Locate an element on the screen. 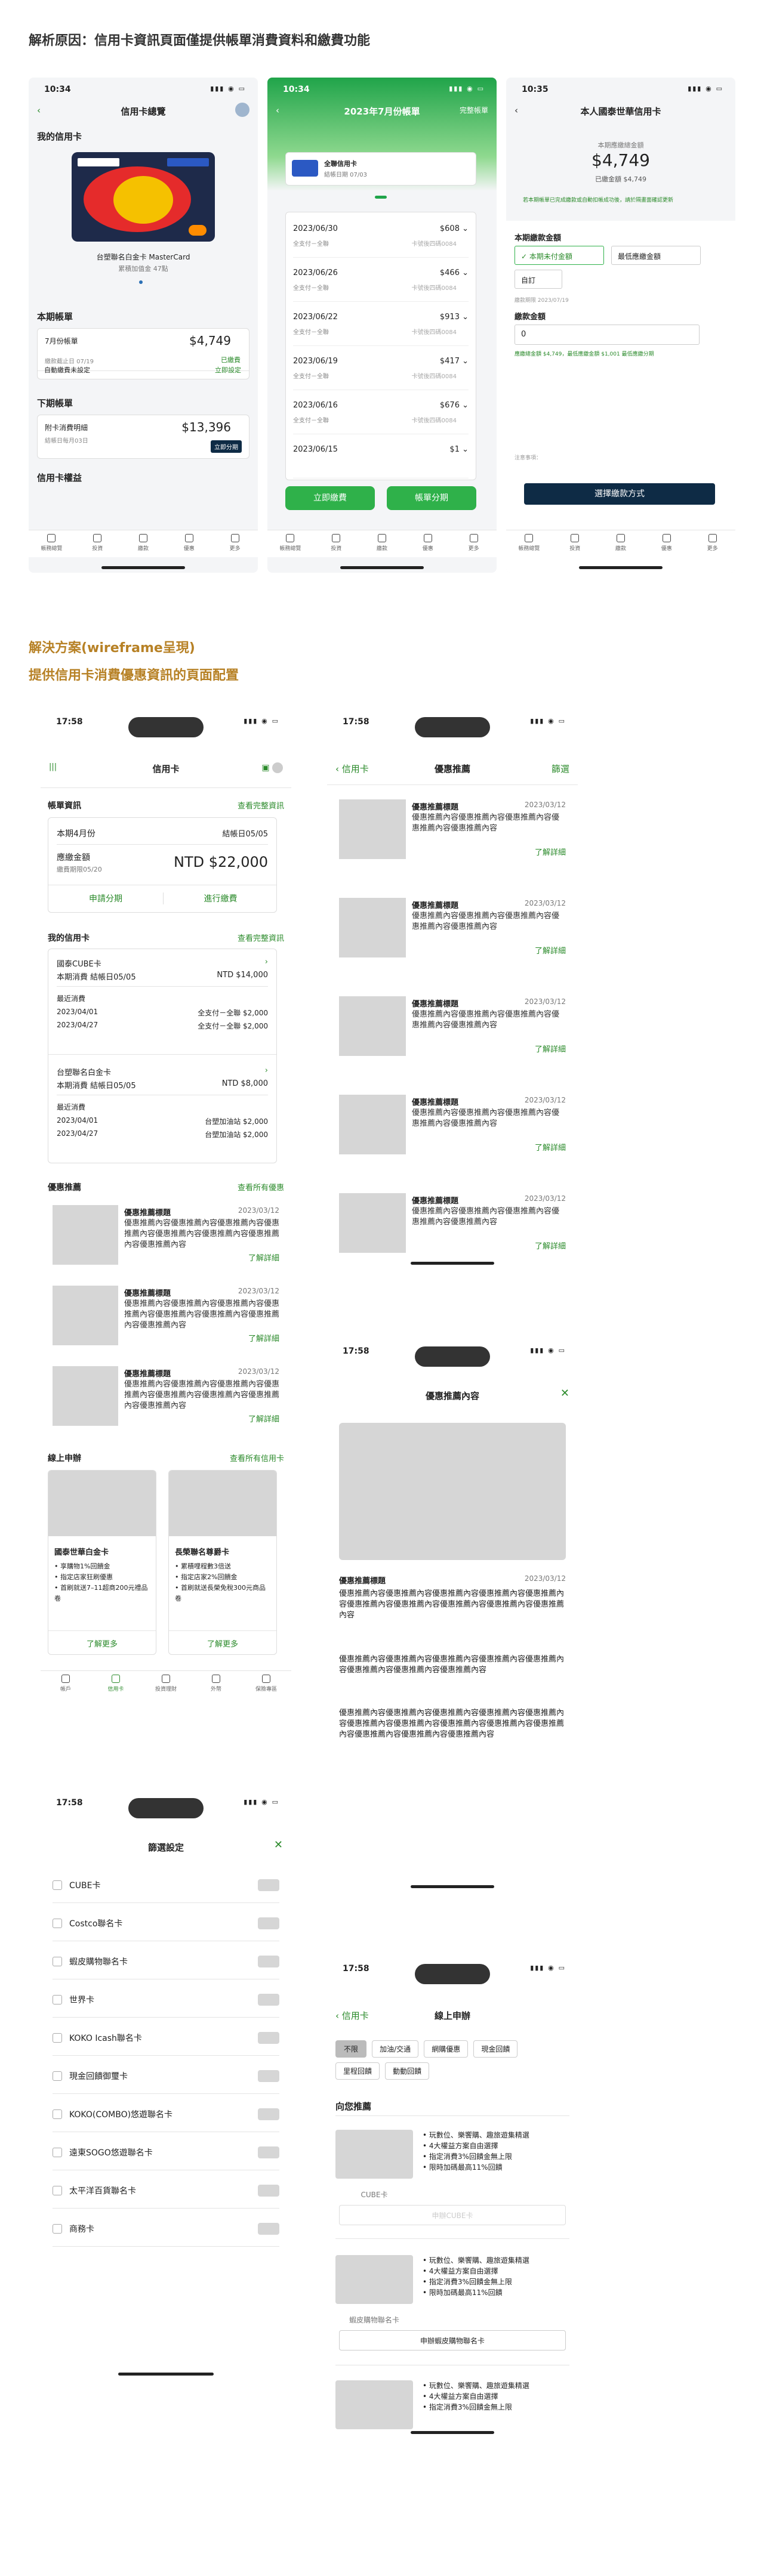  avatar is located at coordinates (242, 110).